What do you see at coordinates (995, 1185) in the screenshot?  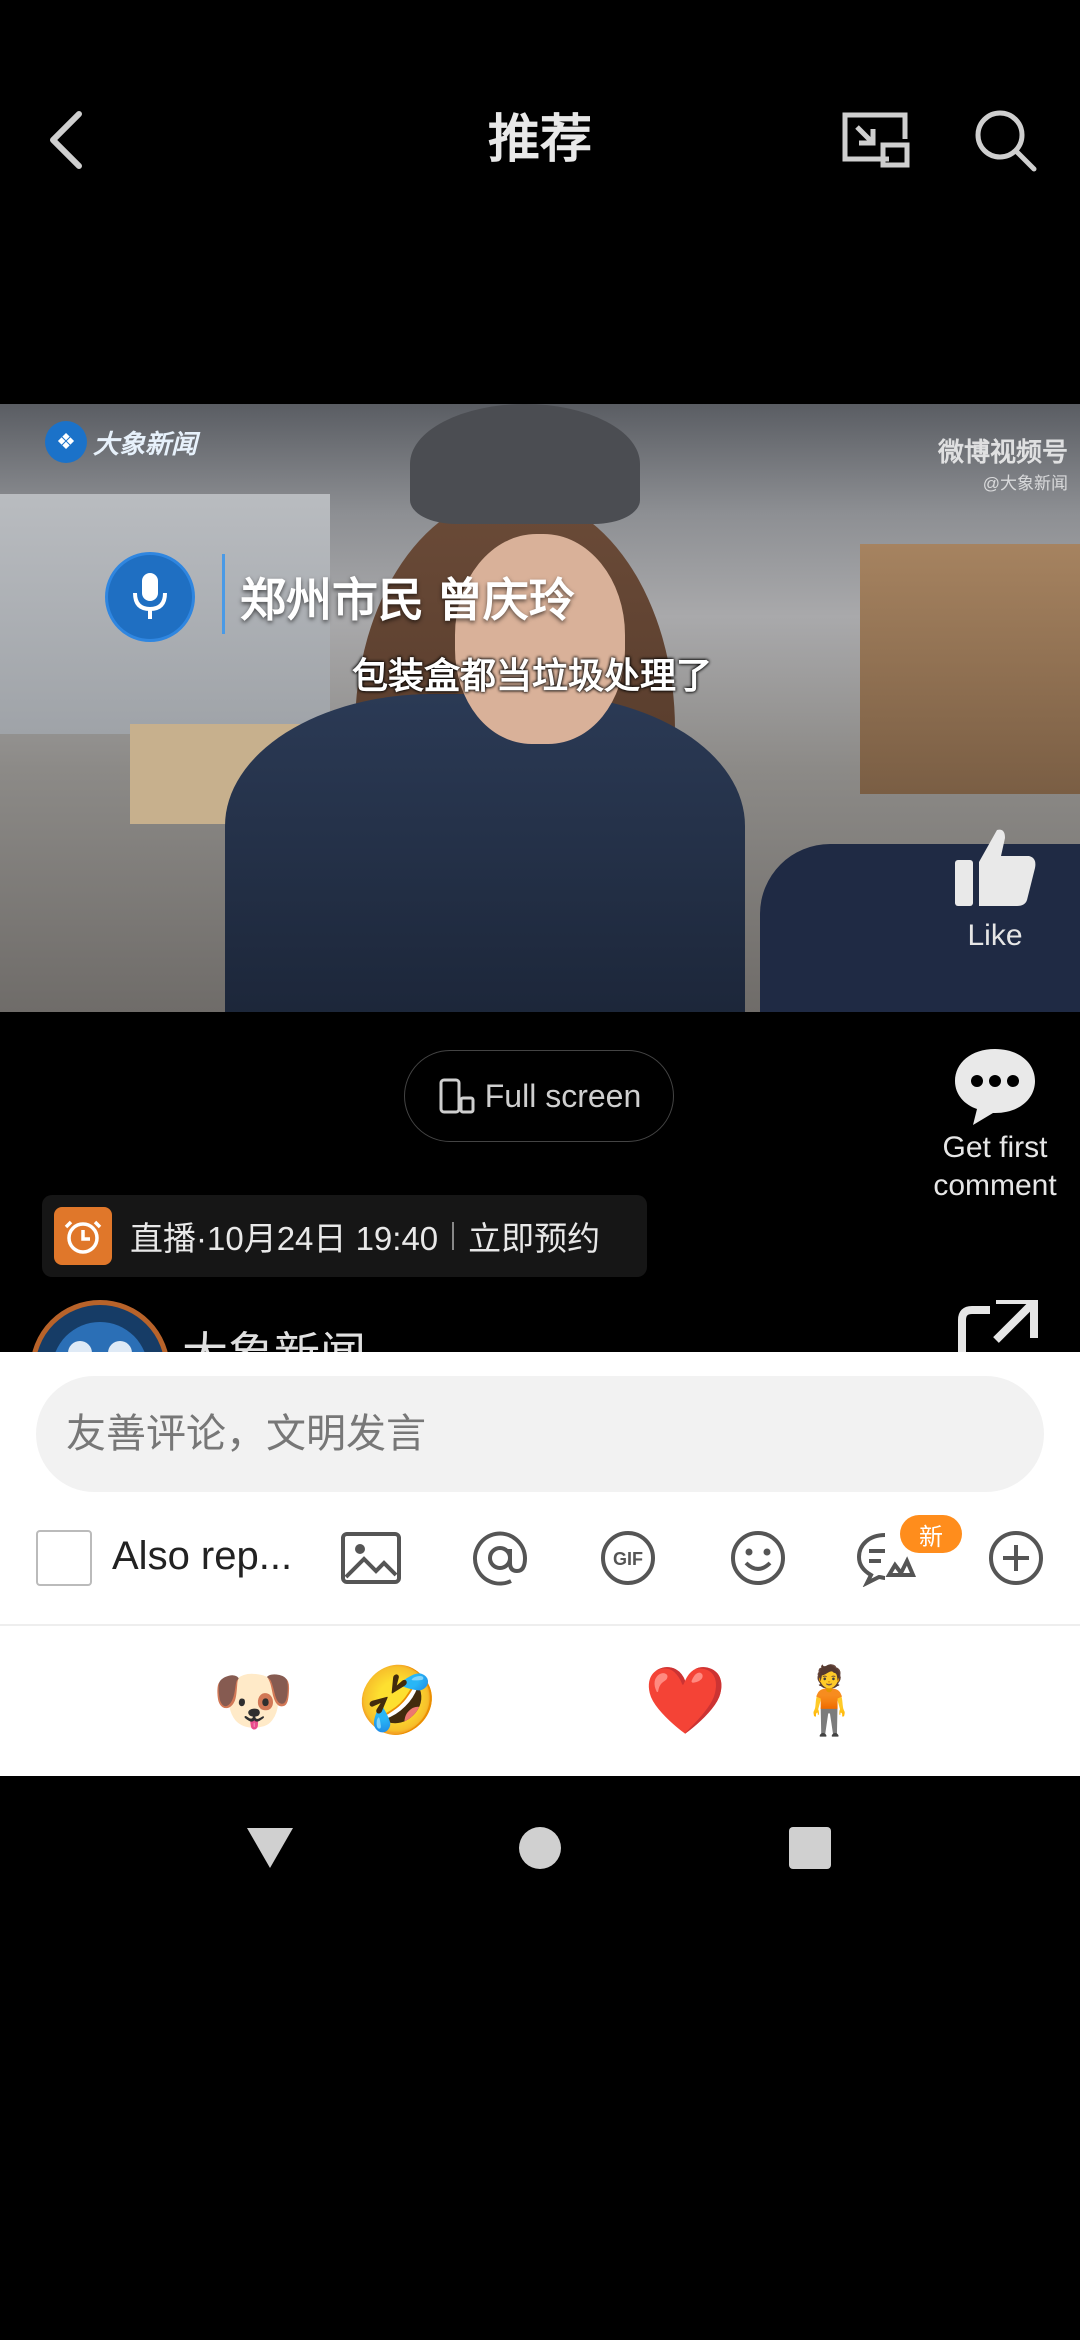 I see `comment-label-line2: comment` at bounding box center [995, 1185].